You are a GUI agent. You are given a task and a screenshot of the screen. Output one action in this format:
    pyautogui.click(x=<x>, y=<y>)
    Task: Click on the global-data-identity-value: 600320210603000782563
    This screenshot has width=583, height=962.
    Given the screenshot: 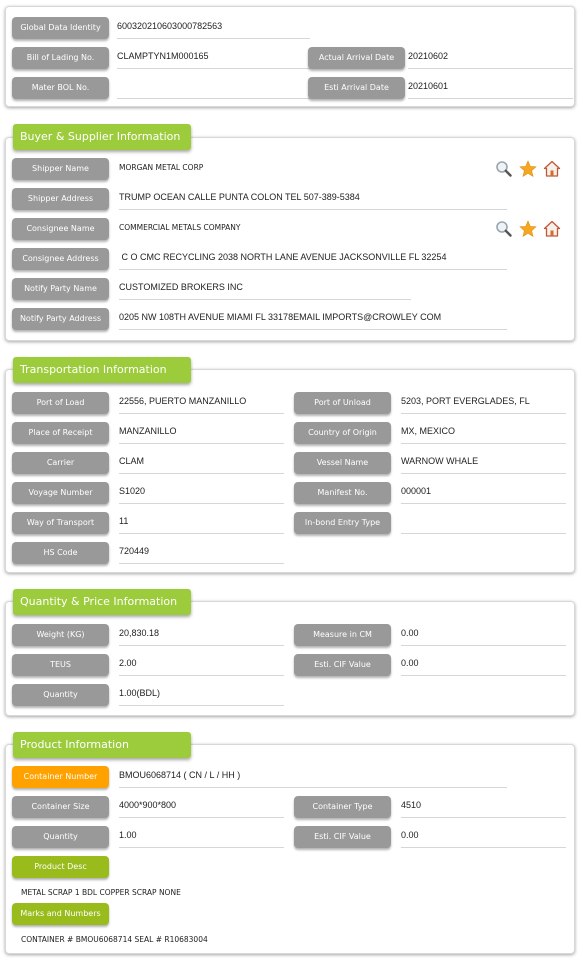 What is the action you would take?
    pyautogui.click(x=213, y=28)
    